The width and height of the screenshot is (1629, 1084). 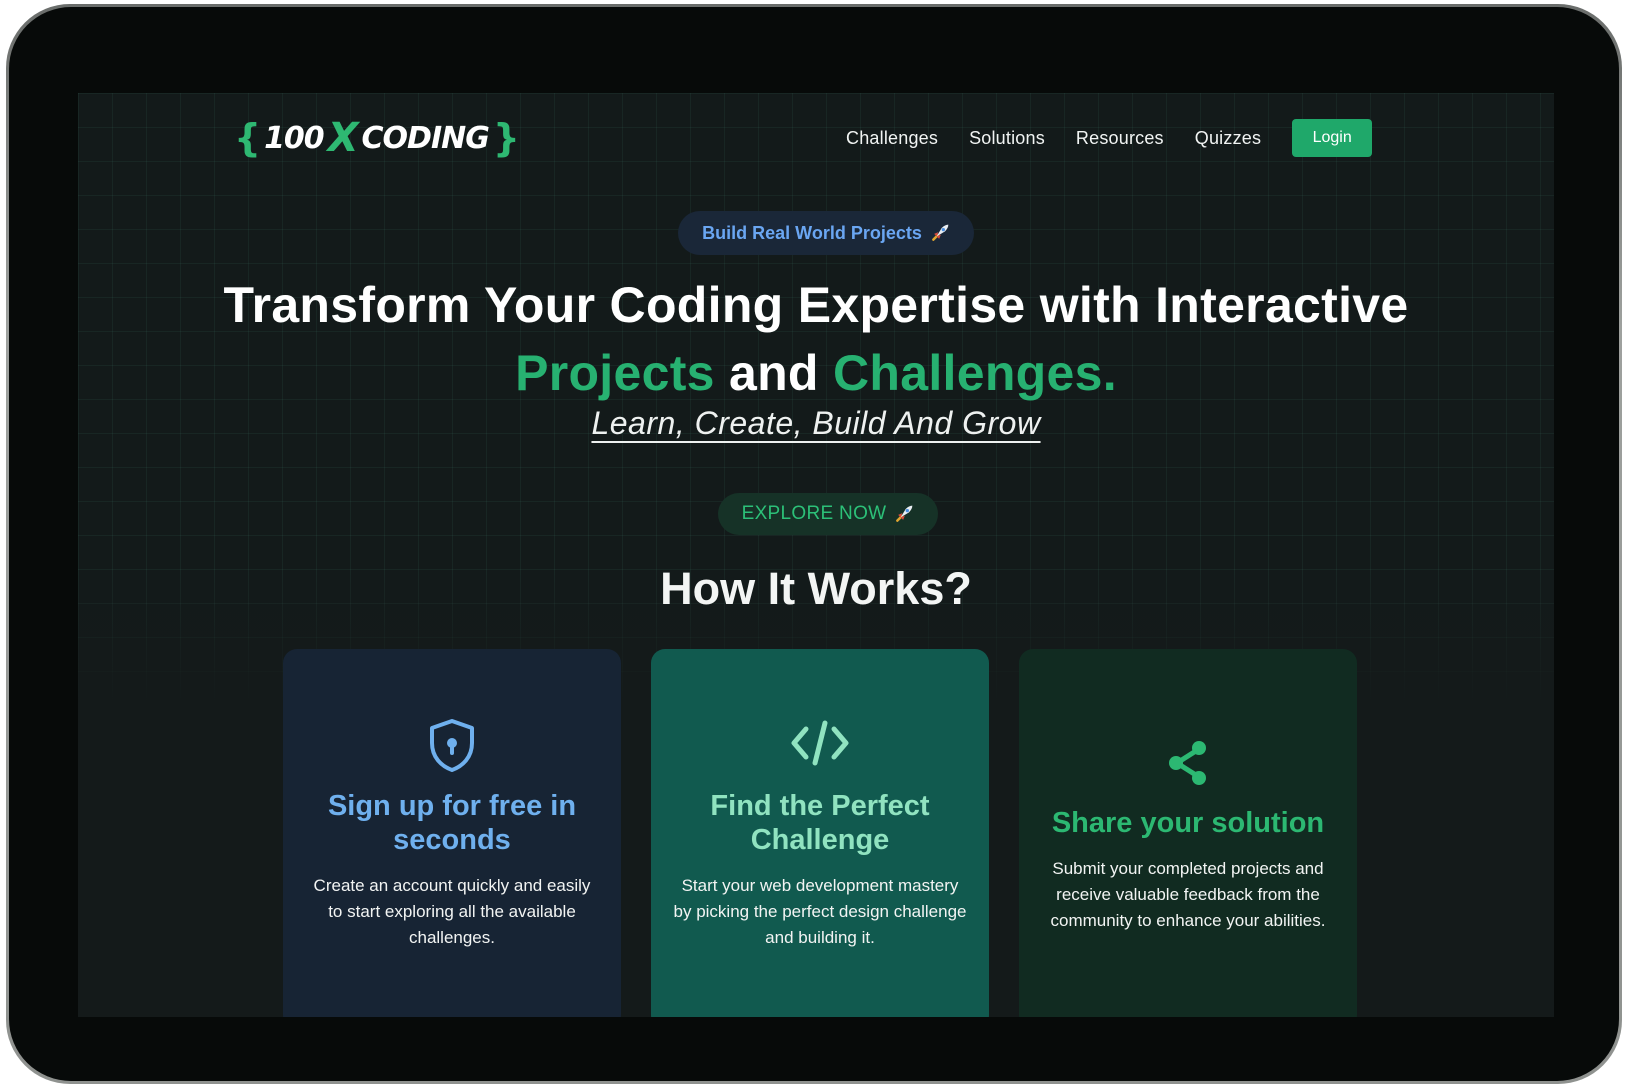 I want to click on logo-word: CODING, so click(x=425, y=138).